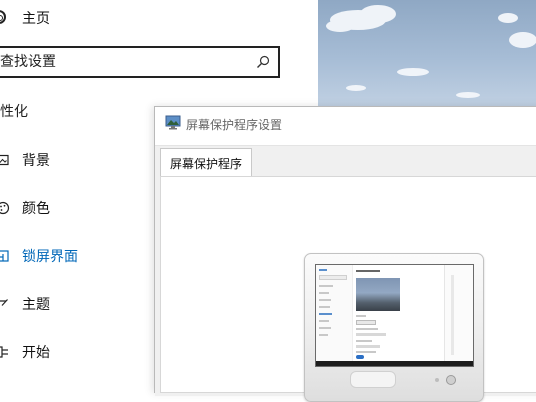 The width and height of the screenshot is (536, 402). What do you see at coordinates (50, 257) in the screenshot?
I see `nav-item-label: 锁屏界面` at bounding box center [50, 257].